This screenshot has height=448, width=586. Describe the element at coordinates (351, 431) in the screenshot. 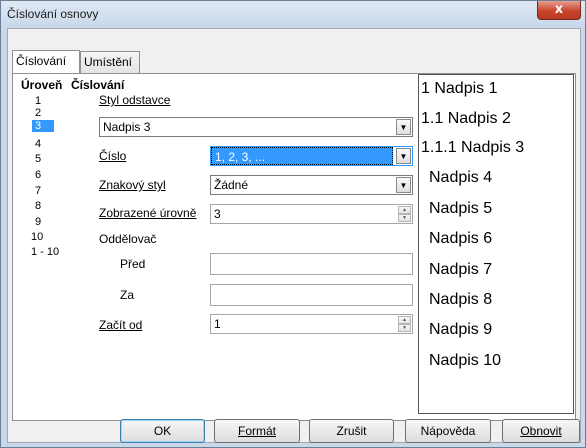

I see `cancel-button: Zrušit` at that location.